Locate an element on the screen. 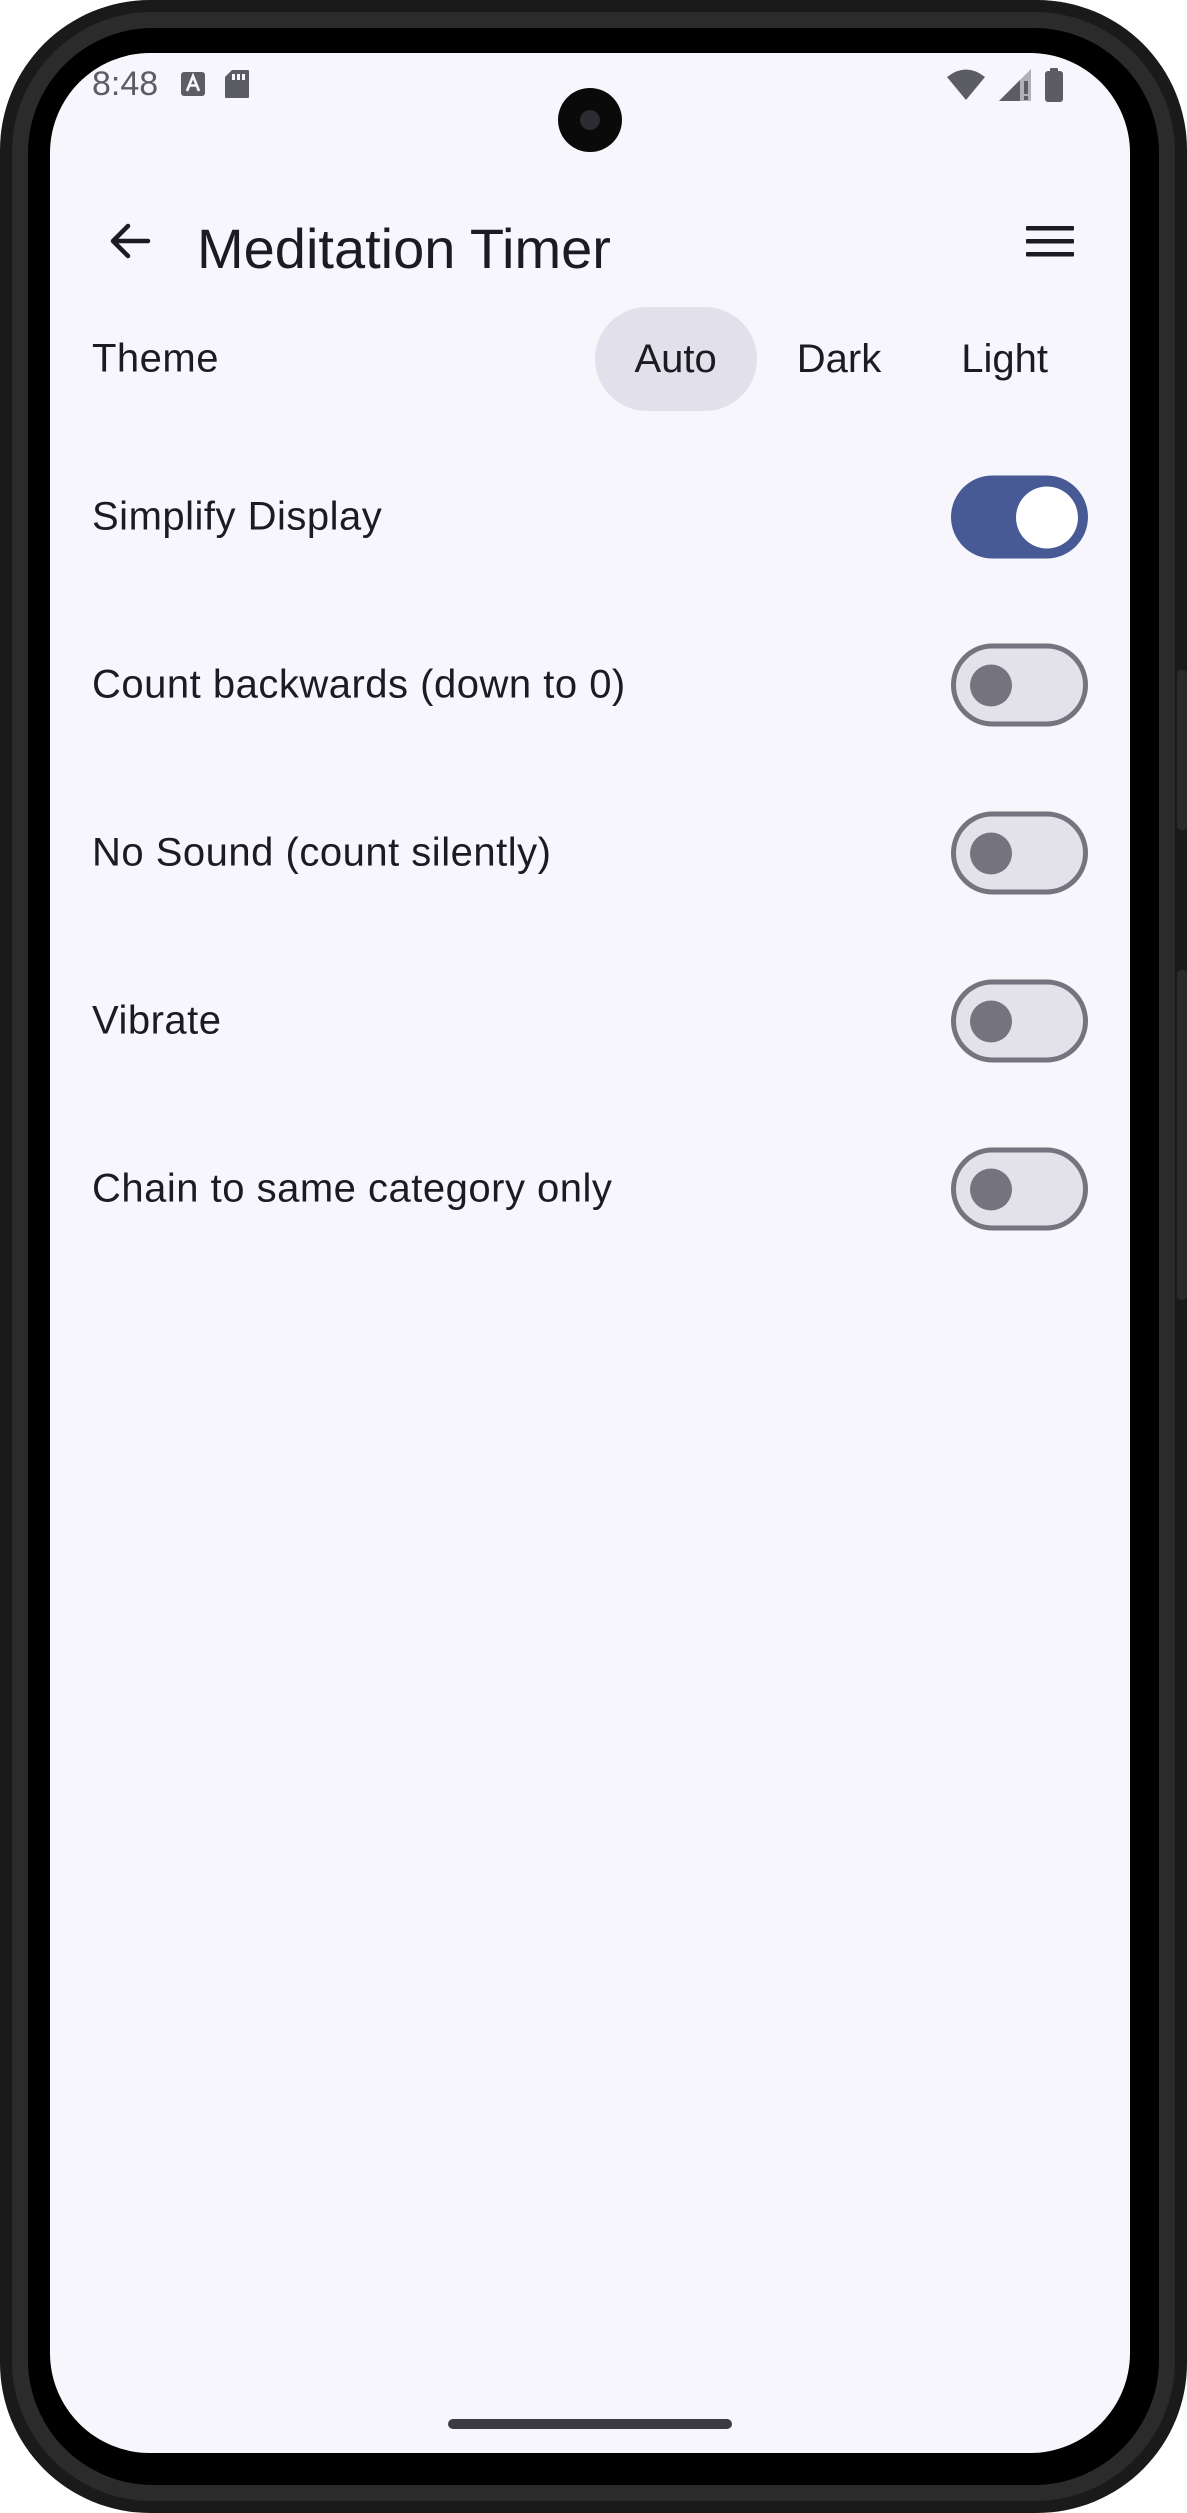 This screenshot has width=1187, height=2513. wifi-icon is located at coordinates (966, 87).